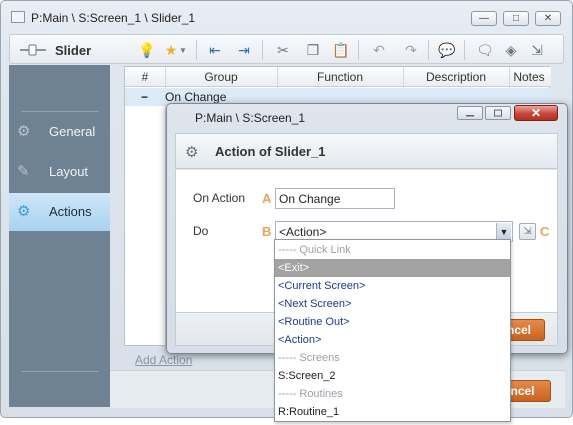 This screenshot has width=573, height=425. Describe the element at coordinates (24, 211) in the screenshot. I see `actions-icon: ⚙` at that location.